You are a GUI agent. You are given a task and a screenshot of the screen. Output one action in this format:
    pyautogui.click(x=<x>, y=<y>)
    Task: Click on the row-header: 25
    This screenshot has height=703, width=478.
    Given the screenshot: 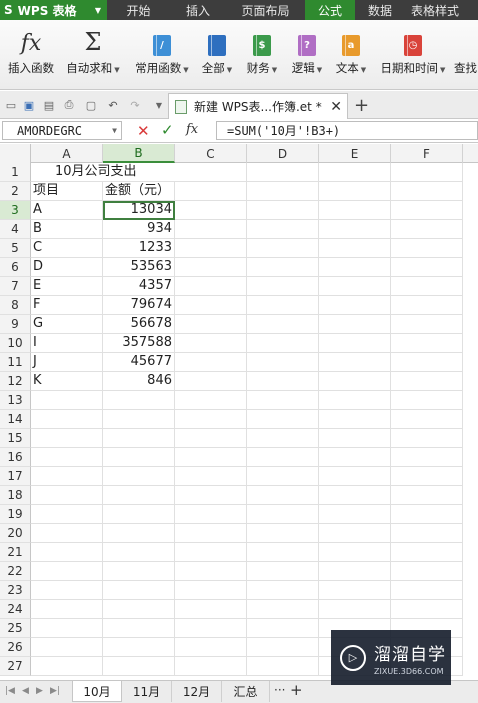 What is the action you would take?
    pyautogui.click(x=15, y=628)
    